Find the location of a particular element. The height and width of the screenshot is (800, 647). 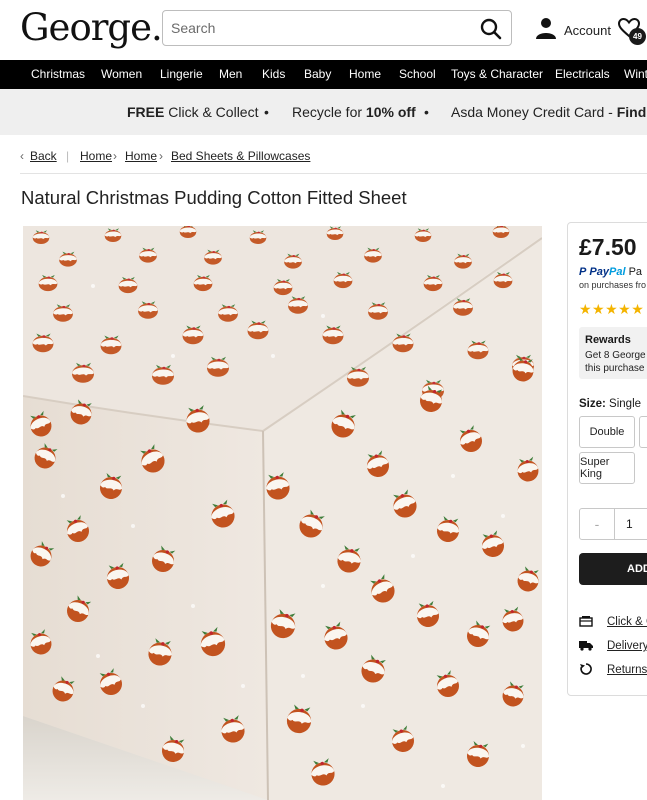

returns-icon is located at coordinates (586, 670).